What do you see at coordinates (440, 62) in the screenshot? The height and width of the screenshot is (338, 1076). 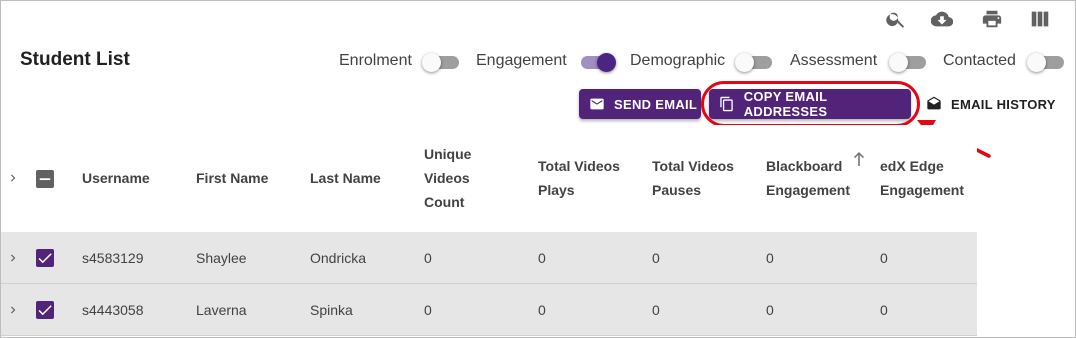 I see `toggle-enrolment` at bounding box center [440, 62].